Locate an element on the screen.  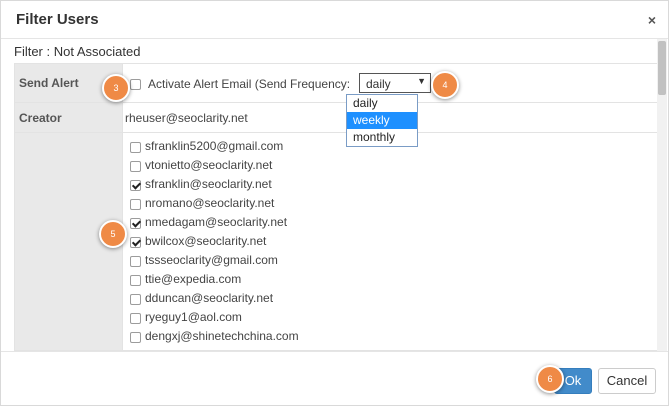
user-email: ttie@expedia.com is located at coordinates (193, 279).